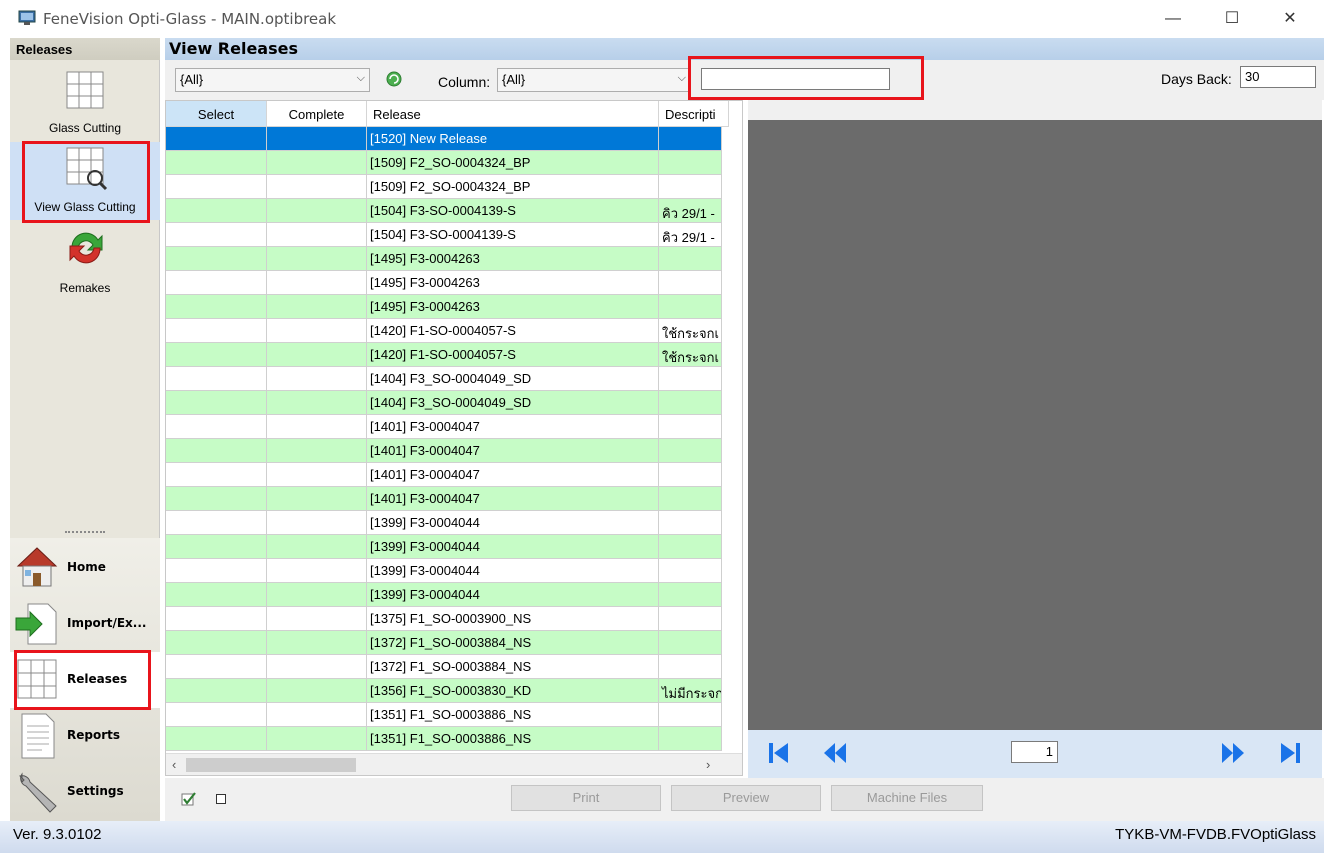 The height and width of the screenshot is (853, 1324). I want to click on horizontal-scrollbar: ‹ ›, so click(454, 764).